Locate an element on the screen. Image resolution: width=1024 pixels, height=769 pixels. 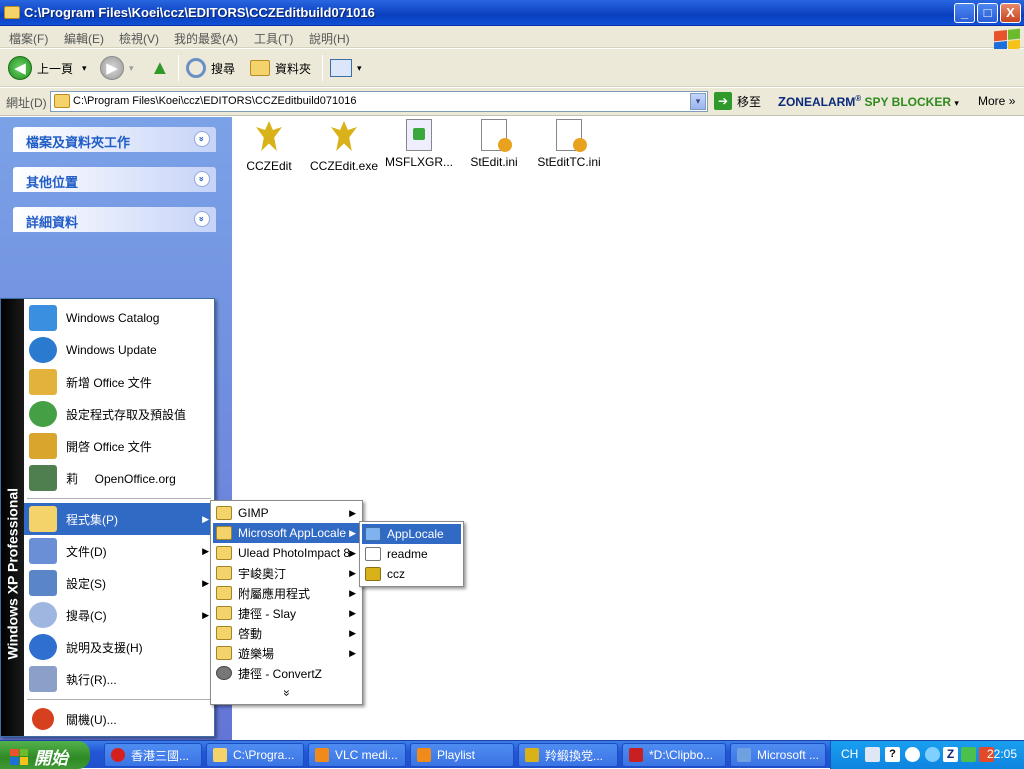
start-item-search: 搜尋(C) ▶ is located at coordinates (119, 615).